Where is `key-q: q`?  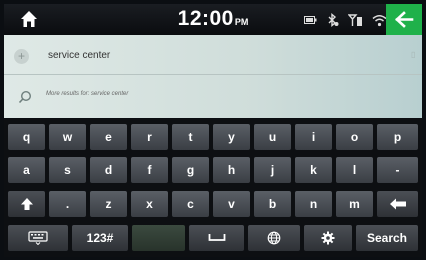 key-q: q is located at coordinates (26, 137).